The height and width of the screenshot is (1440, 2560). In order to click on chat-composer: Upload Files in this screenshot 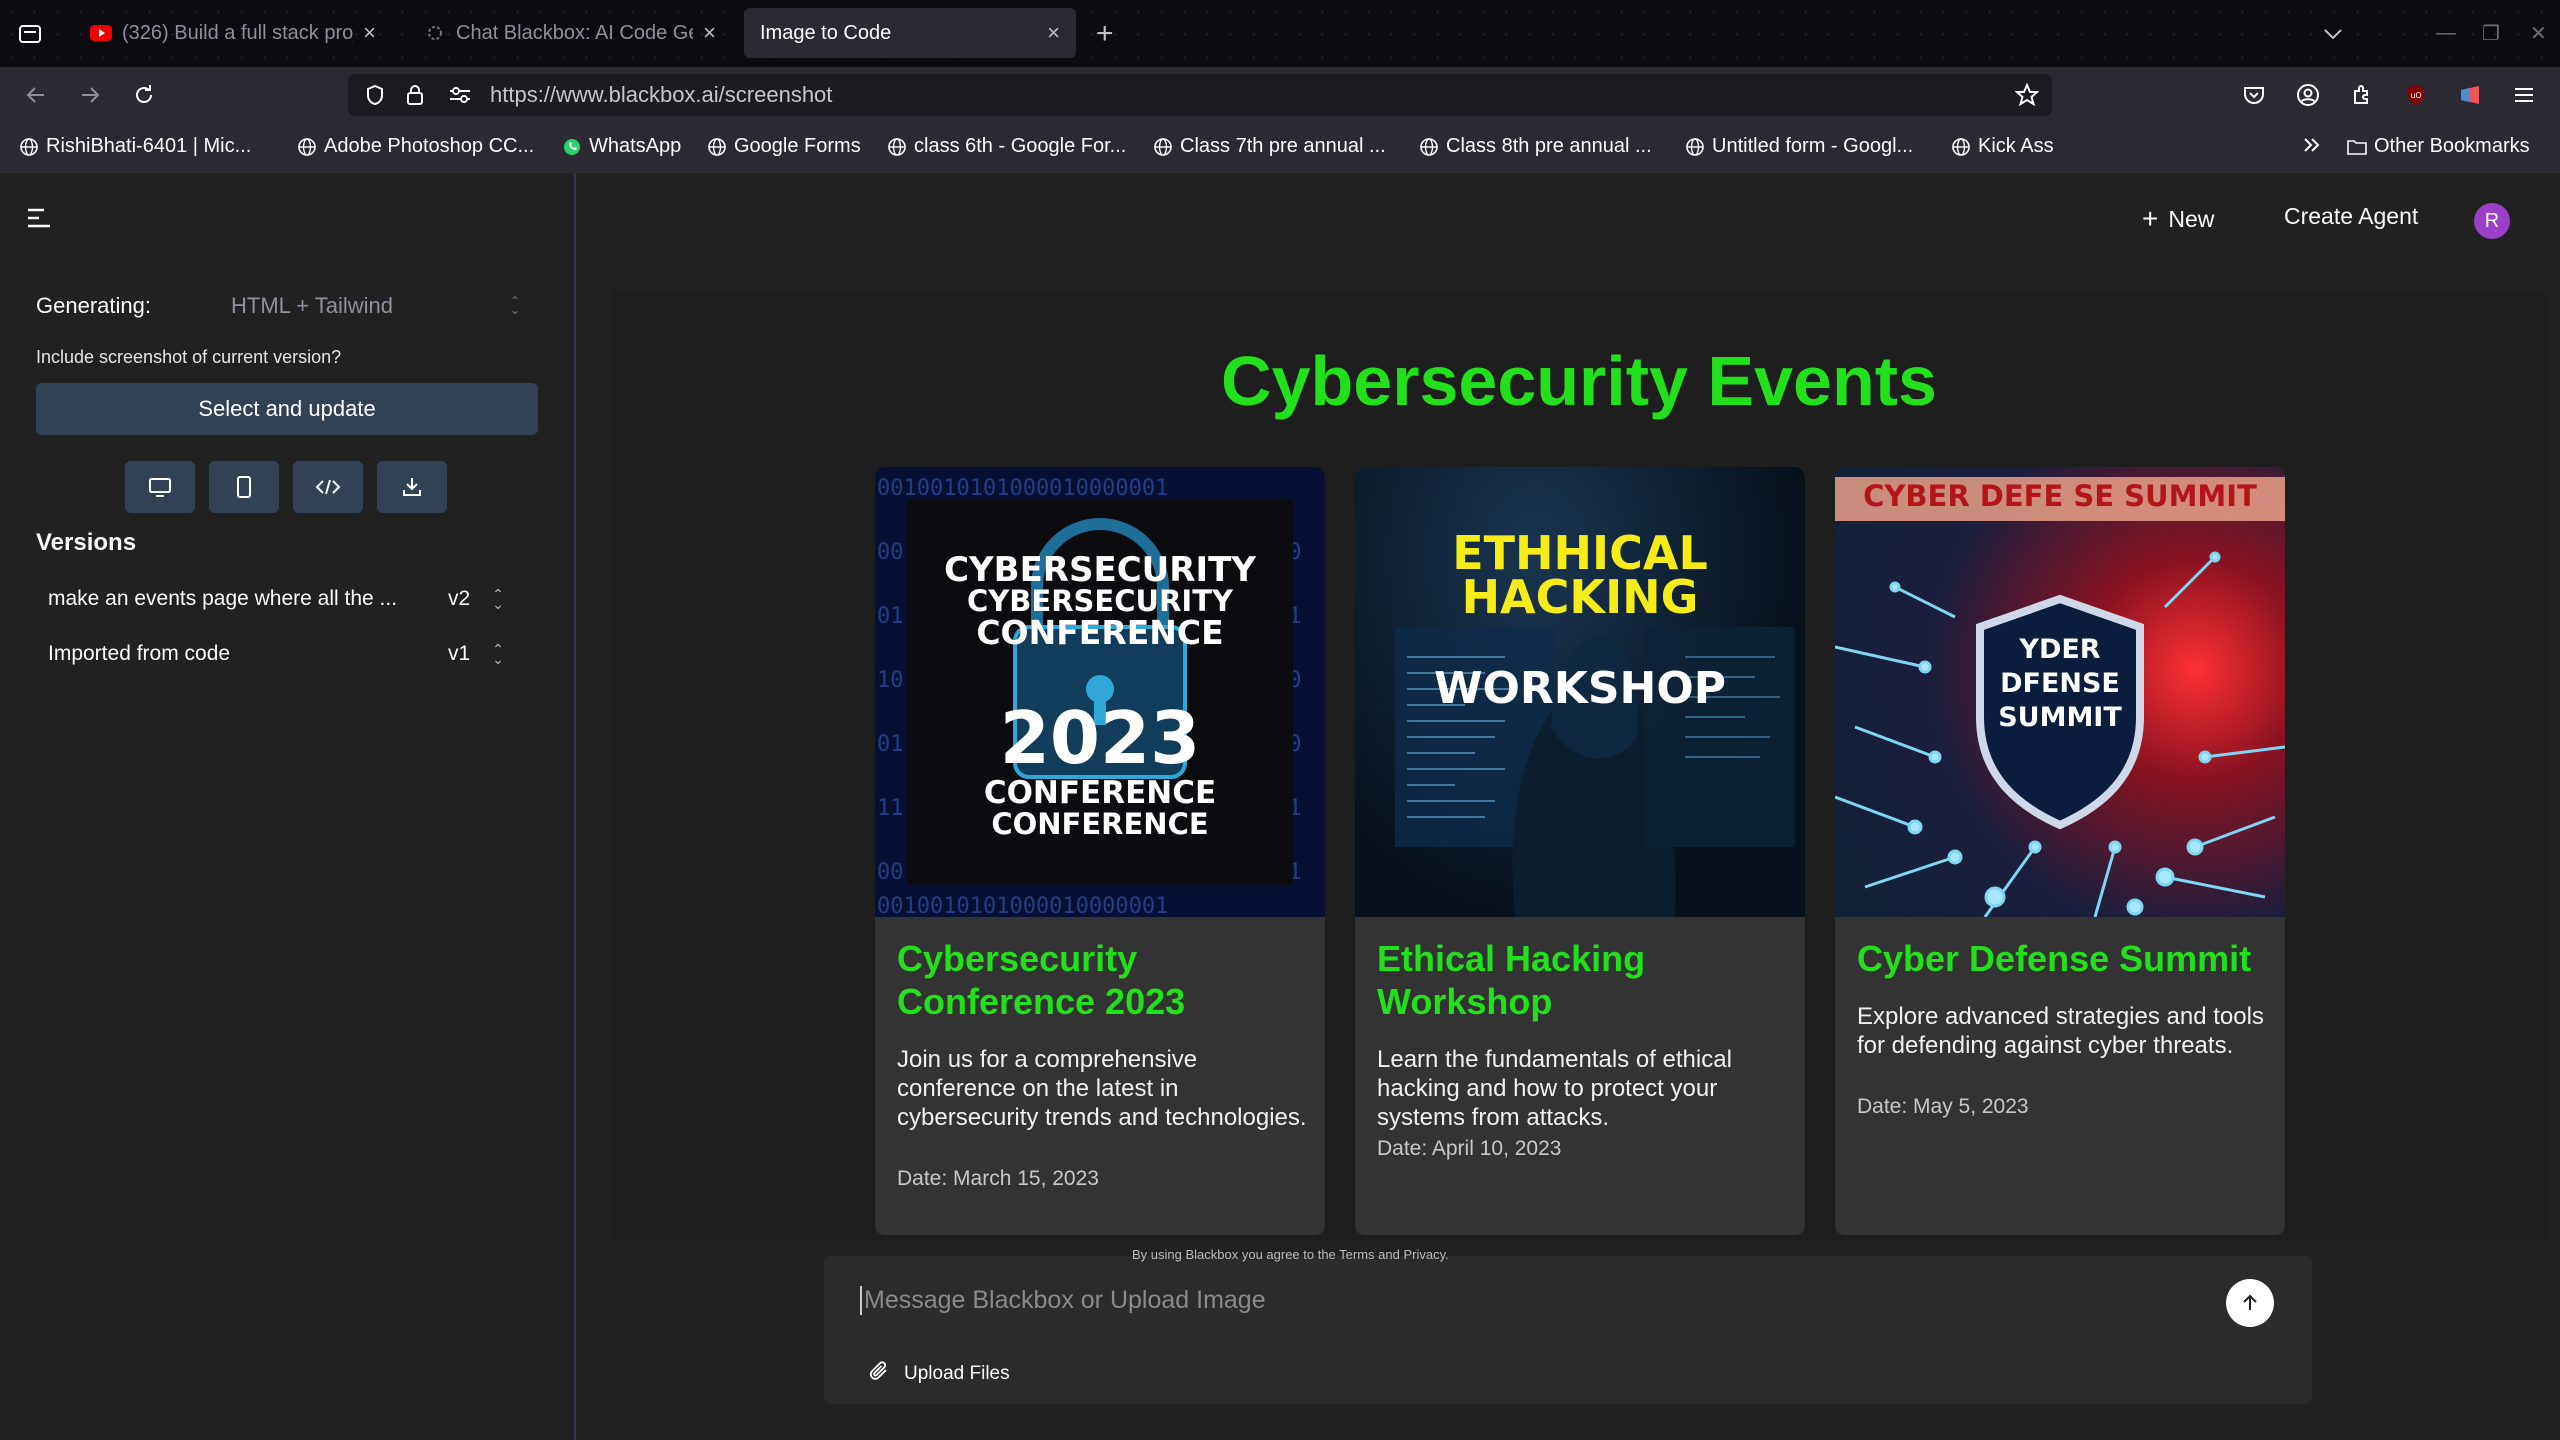, I will do `click(1568, 1330)`.